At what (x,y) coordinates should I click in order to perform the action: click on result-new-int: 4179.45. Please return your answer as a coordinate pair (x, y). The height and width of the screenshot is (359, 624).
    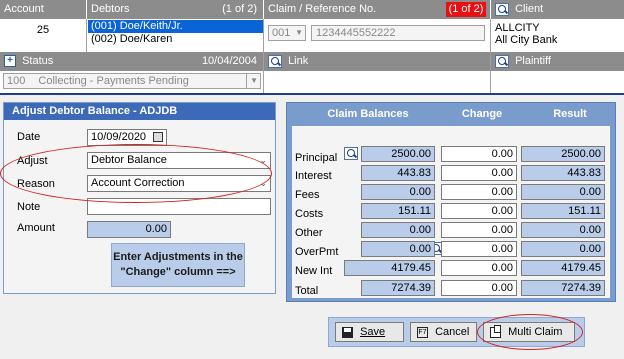
    Looking at the image, I should click on (563, 268).